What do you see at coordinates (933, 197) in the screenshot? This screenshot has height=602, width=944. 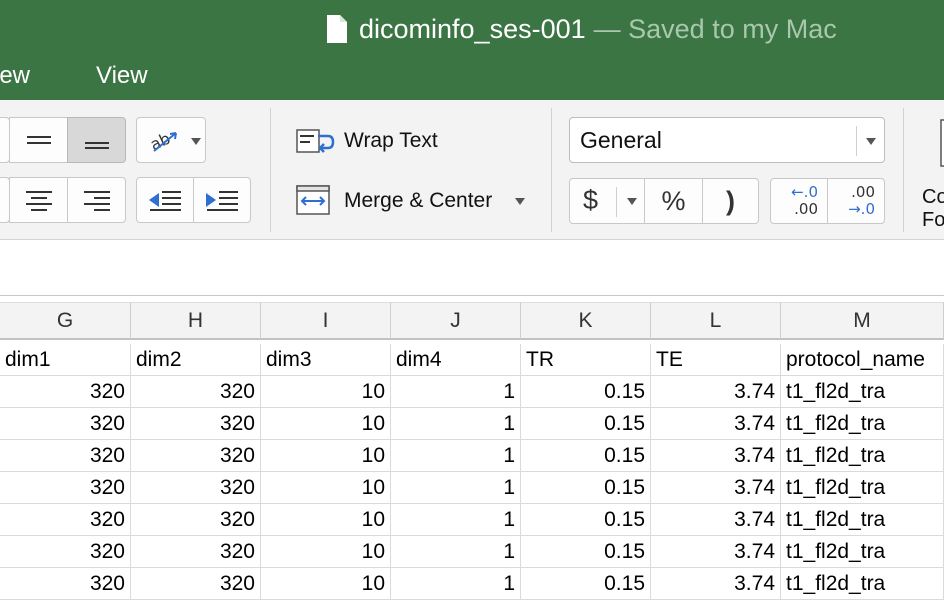 I see `conditional-formatting-label-1: Co` at bounding box center [933, 197].